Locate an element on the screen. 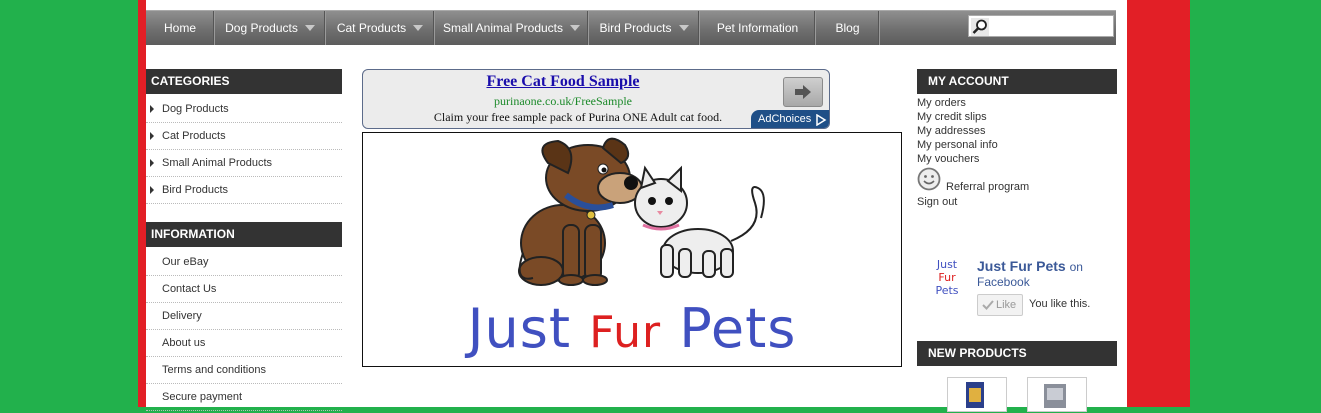 This screenshot has width=1321, height=413. nav-small-animal-label: Small Animal Products is located at coordinates (503, 28).